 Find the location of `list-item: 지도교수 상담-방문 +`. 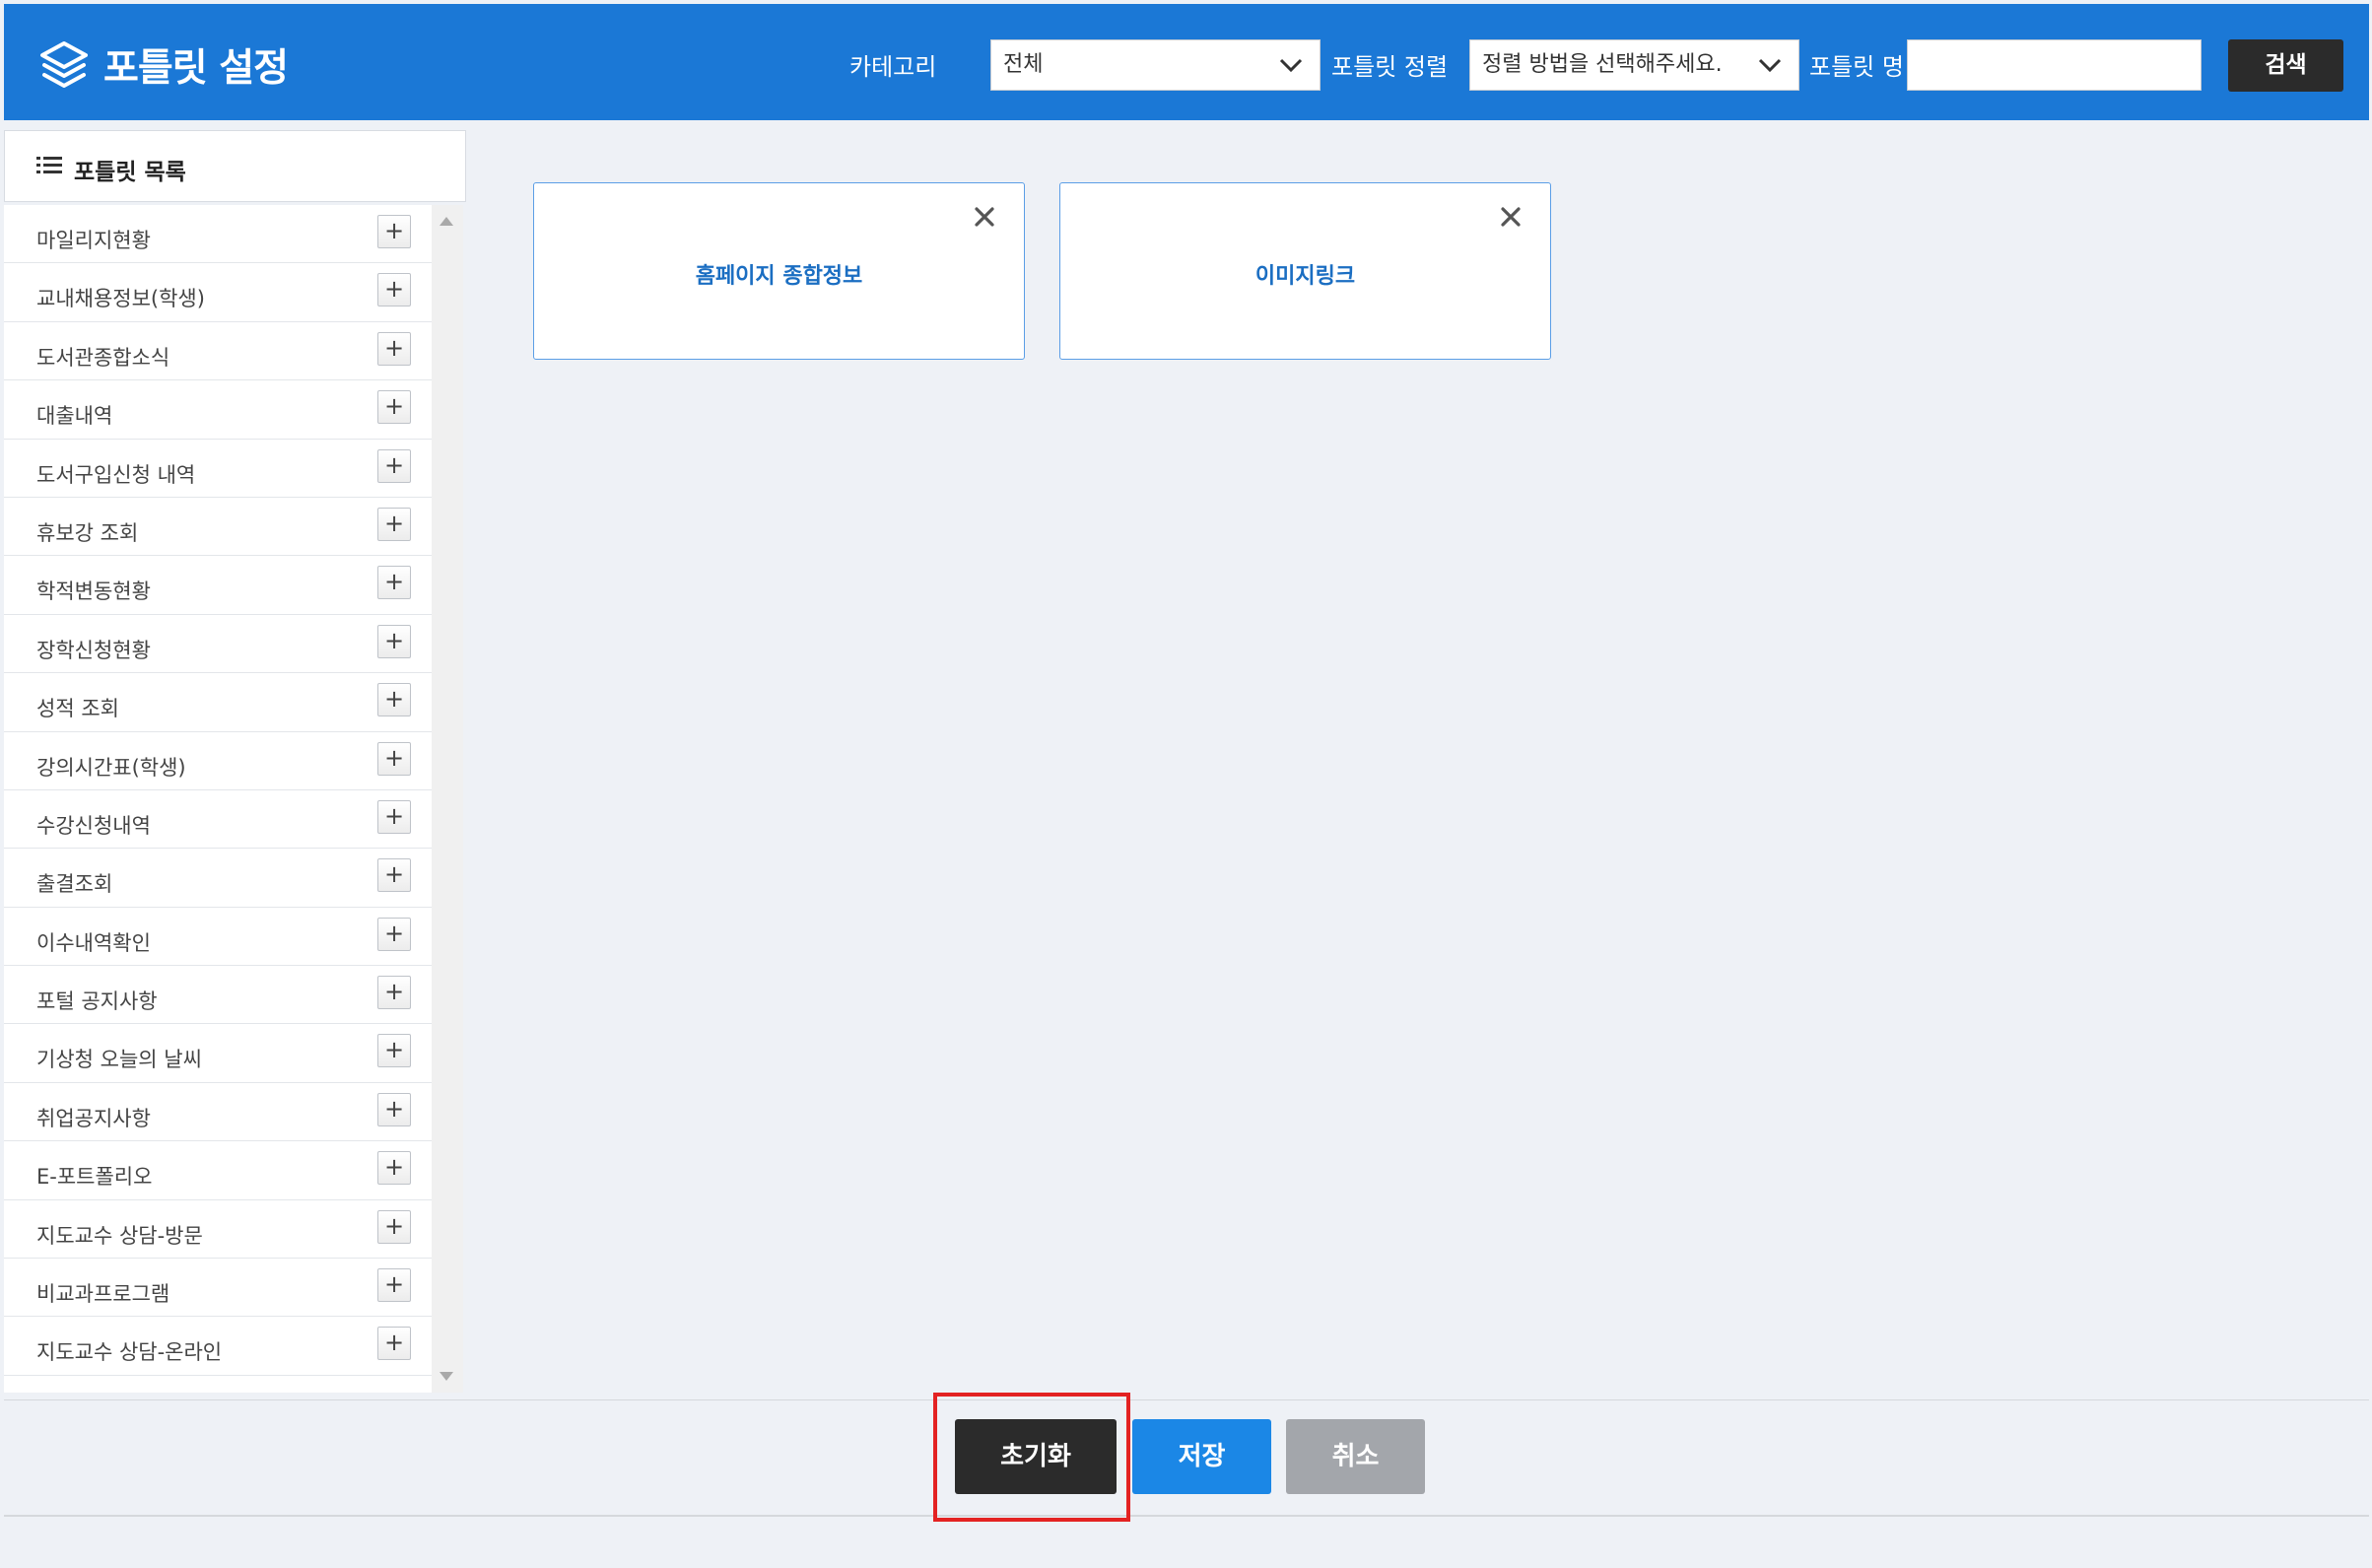

list-item: 지도교수 상담-방문 + is located at coordinates (218, 1230).